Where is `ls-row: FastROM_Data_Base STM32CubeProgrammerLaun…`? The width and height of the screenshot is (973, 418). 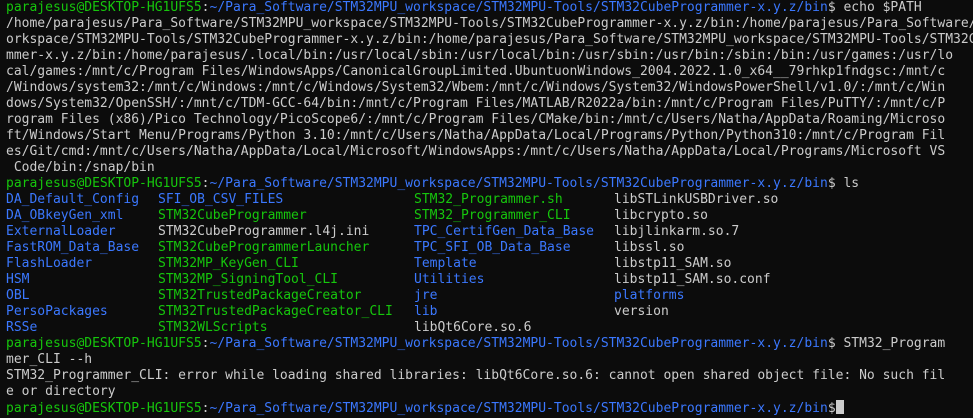 ls-row: FastROM_Data_Base STM32CubeProgrammerLaun… is located at coordinates (489, 248).